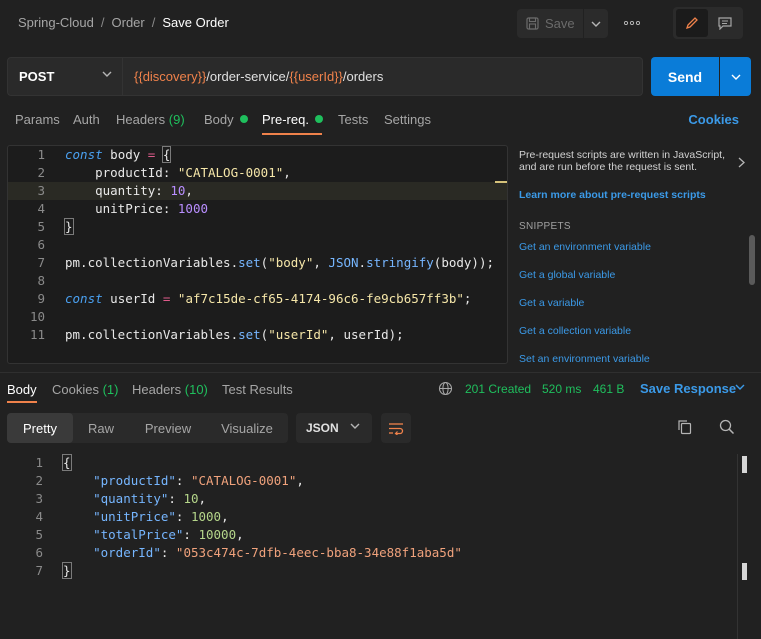 This screenshot has height=639, width=761. Describe the element at coordinates (257, 191) in the screenshot. I see `code-line-active: 3 quantity: 10,` at that location.